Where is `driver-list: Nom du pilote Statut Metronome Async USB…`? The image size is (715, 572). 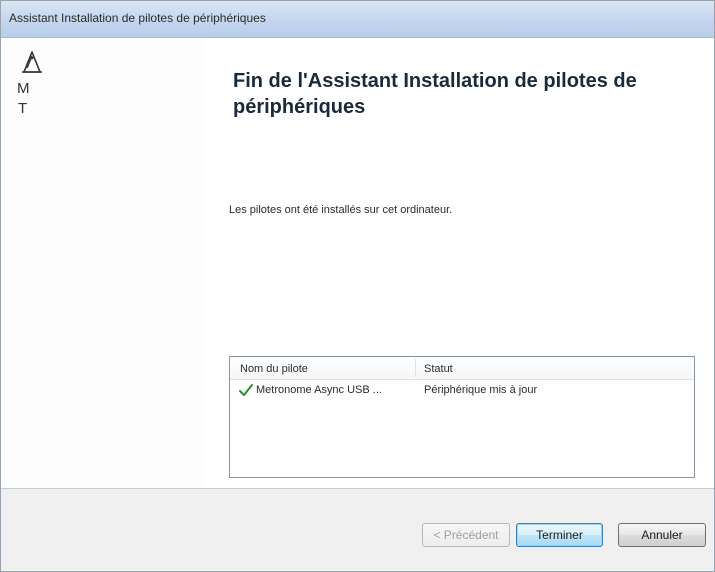 driver-list: Nom du pilote Statut Metronome Async USB… is located at coordinates (462, 417).